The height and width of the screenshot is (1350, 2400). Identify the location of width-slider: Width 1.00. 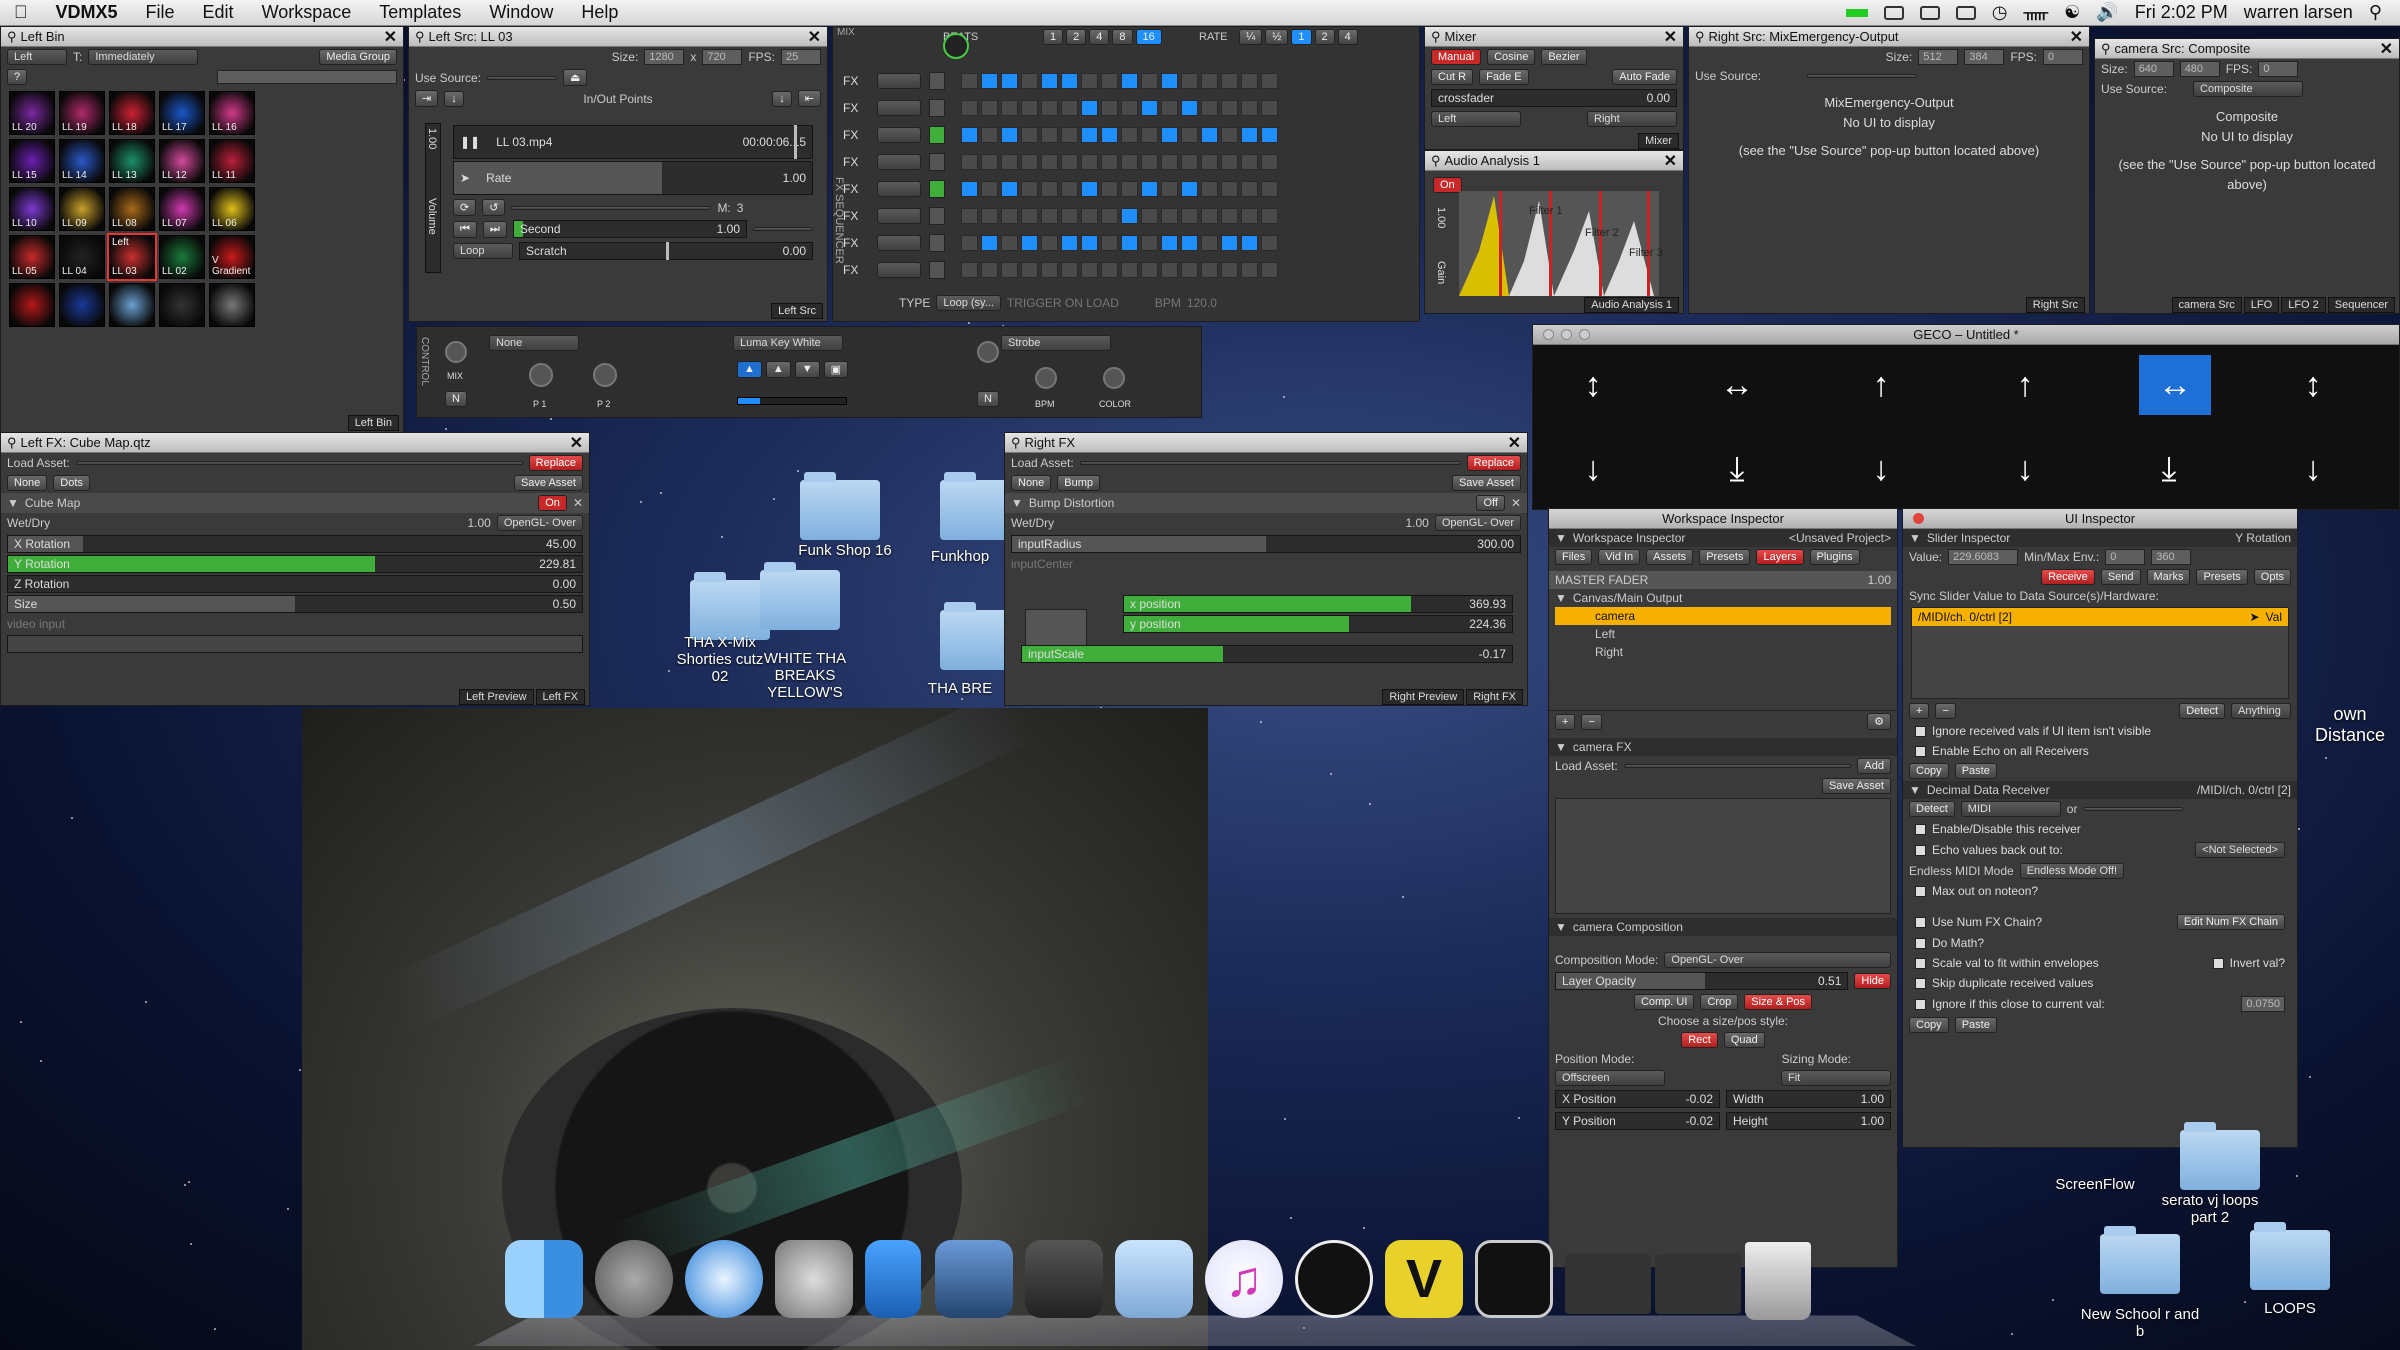
(1808, 1099).